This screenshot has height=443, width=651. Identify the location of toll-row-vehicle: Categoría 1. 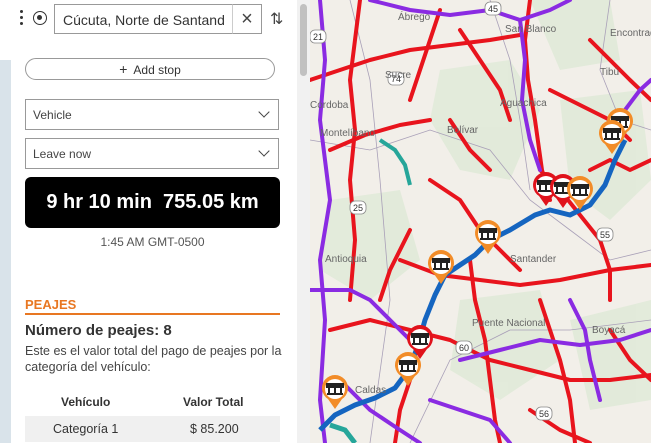
(86, 429).